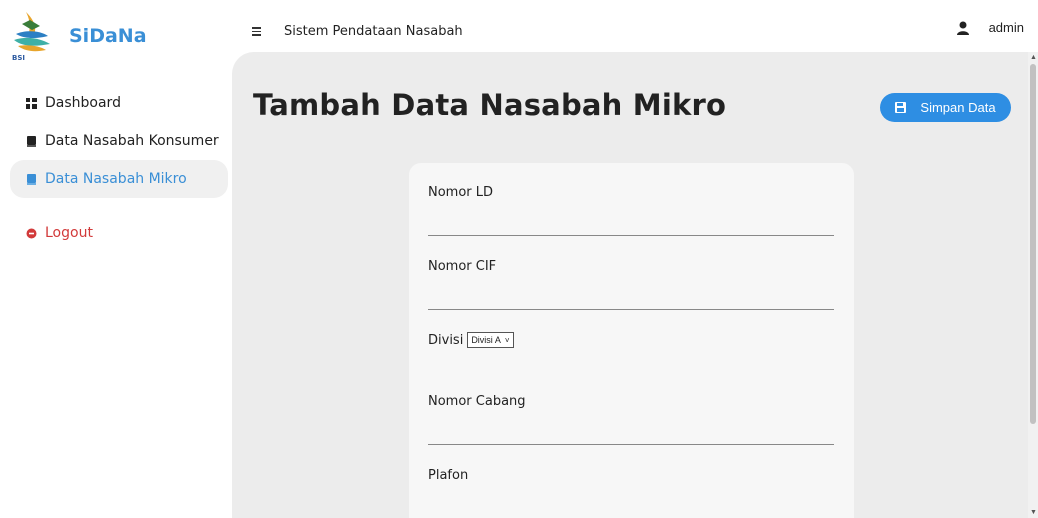  What do you see at coordinates (1033, 57) in the screenshot?
I see `scroll-up-arrow-icon: ▲` at bounding box center [1033, 57].